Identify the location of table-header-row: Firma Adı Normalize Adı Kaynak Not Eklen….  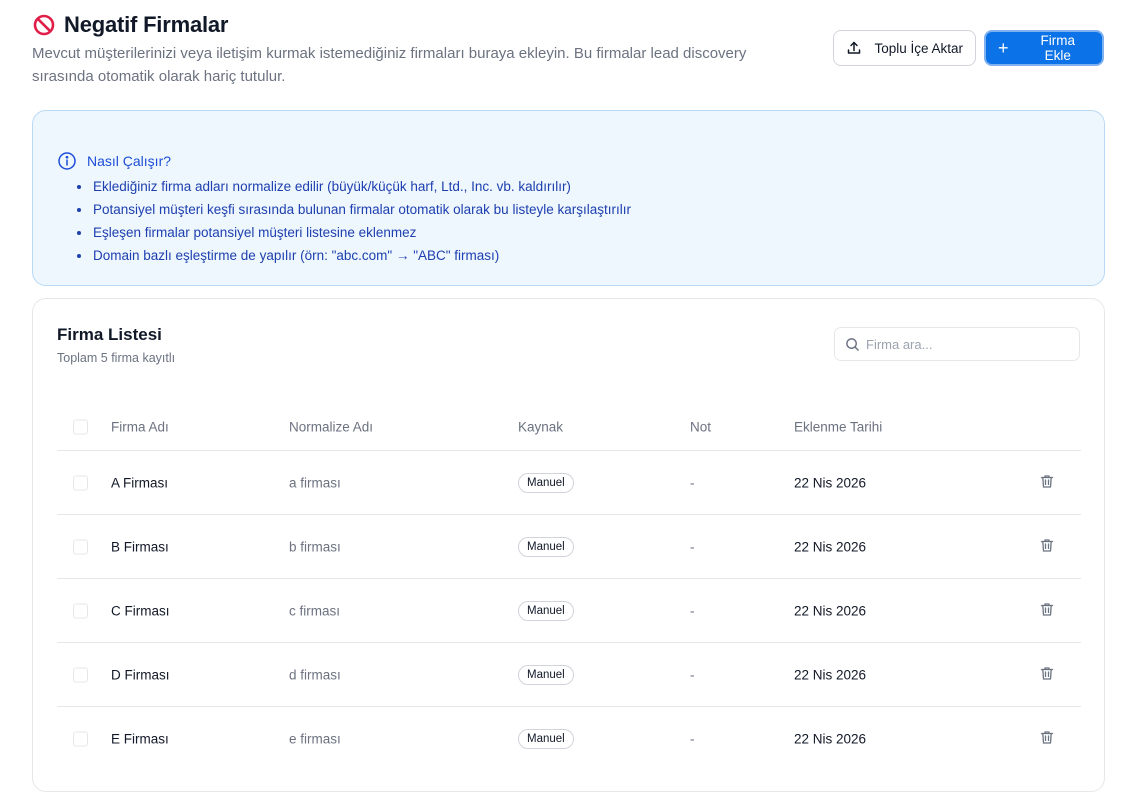
(569, 427).